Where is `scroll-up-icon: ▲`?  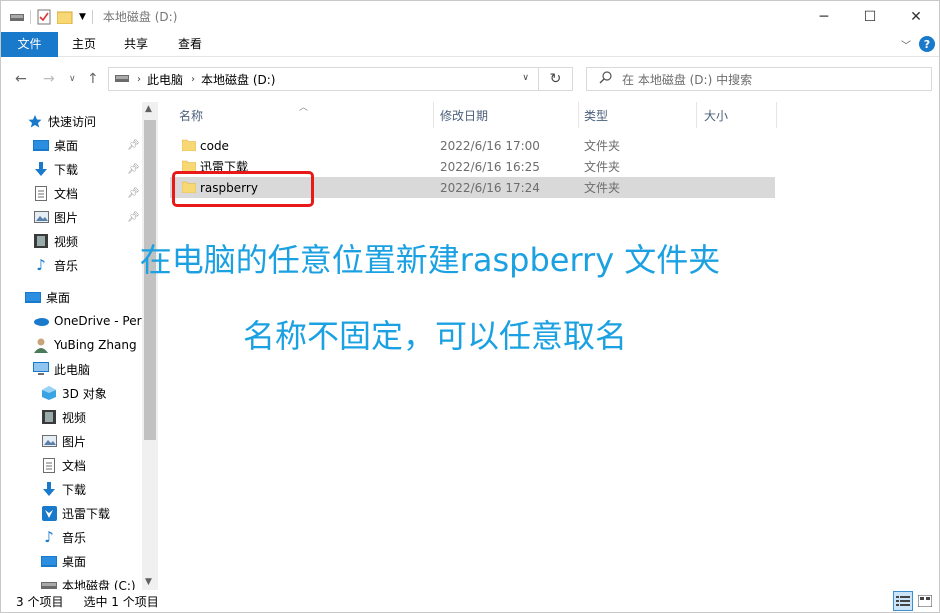
scroll-up-icon: ▲ is located at coordinates (148, 109).